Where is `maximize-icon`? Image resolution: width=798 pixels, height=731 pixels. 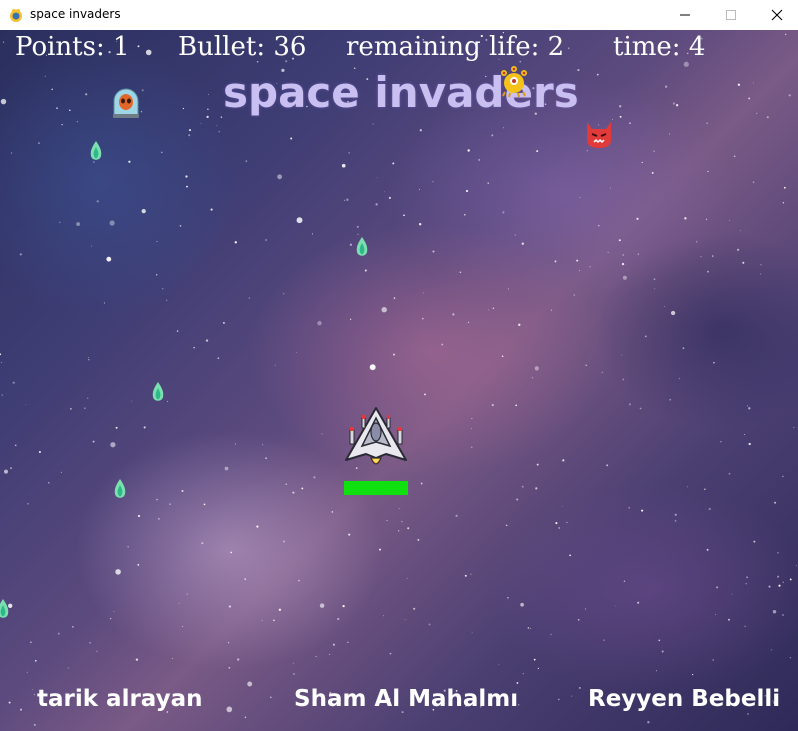 maximize-icon is located at coordinates (731, 15).